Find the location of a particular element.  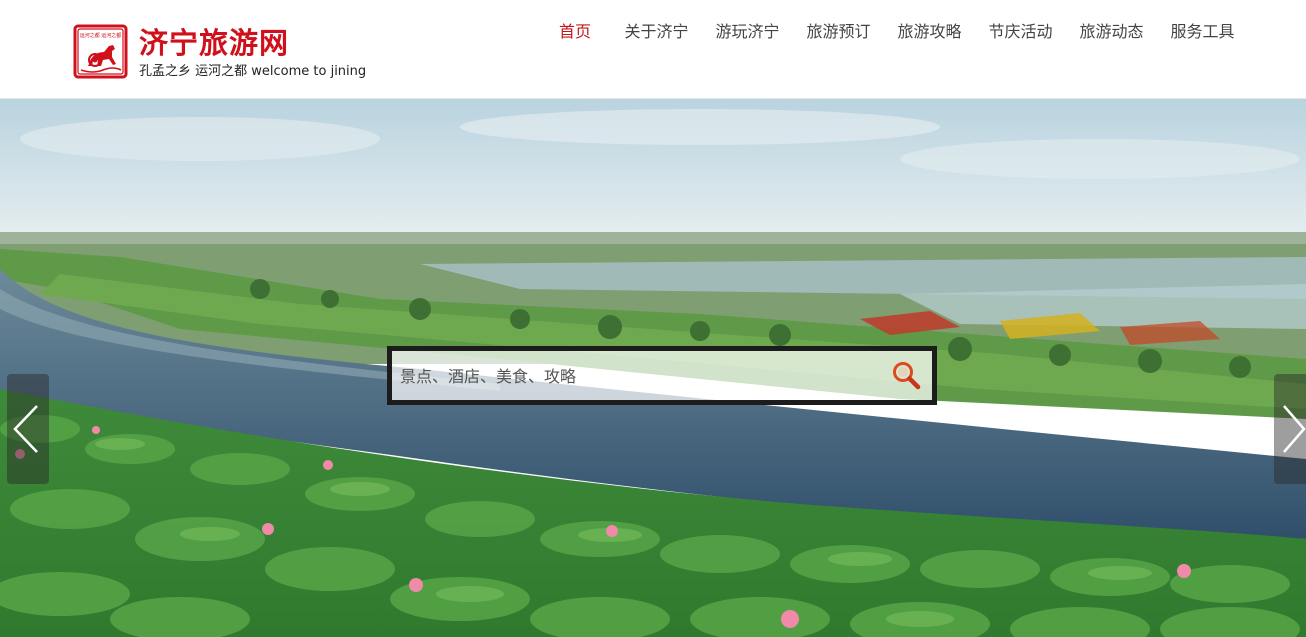

svg-text: 运河之都 运河之都 is located at coordinates (101, 35).